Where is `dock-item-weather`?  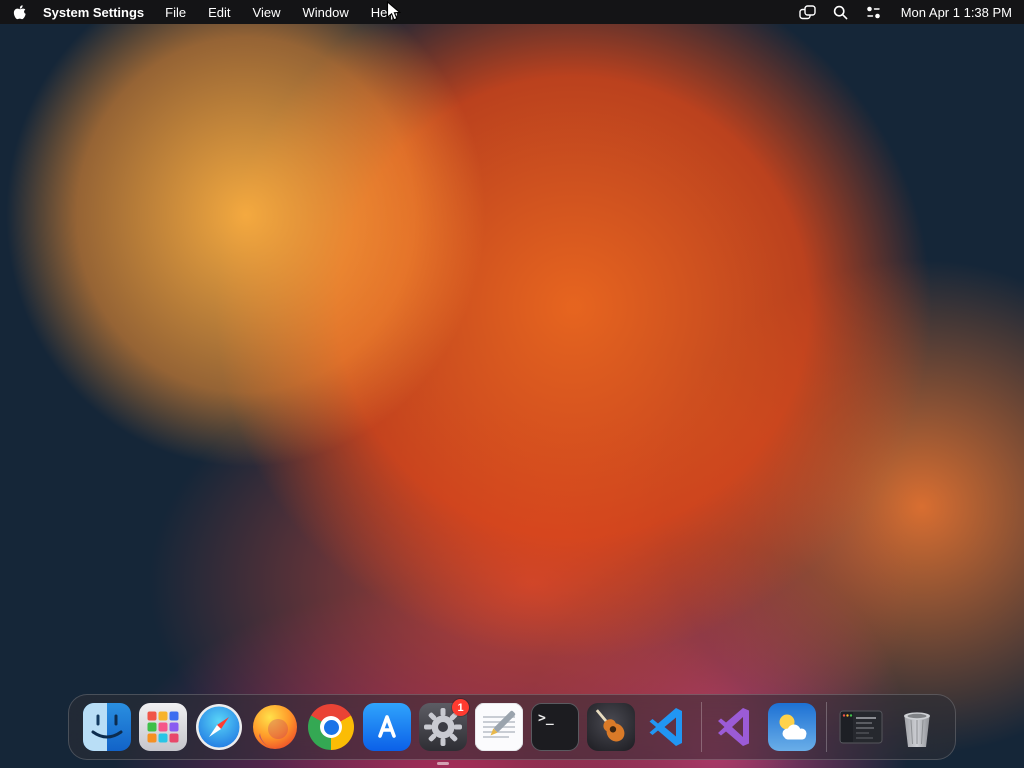
dock-item-weather is located at coordinates (792, 727).